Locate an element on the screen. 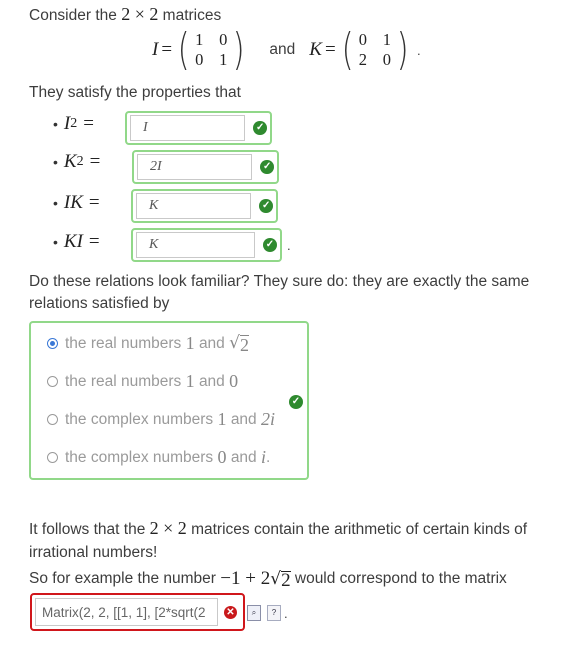 The height and width of the screenshot is (659, 580). matrix-input: Matrix(2, 2, [[1, 1], [2*sqrt(2 is located at coordinates (126, 612).